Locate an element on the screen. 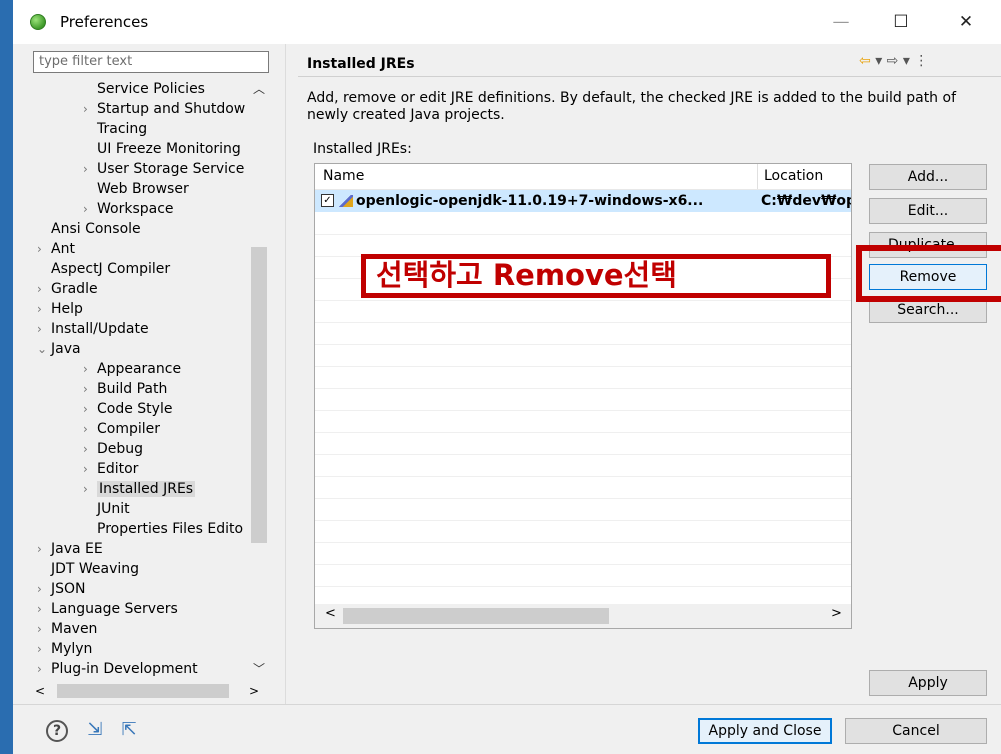 The width and height of the screenshot is (1001, 754). tree-item: › Workspace is located at coordinates (128, 209).